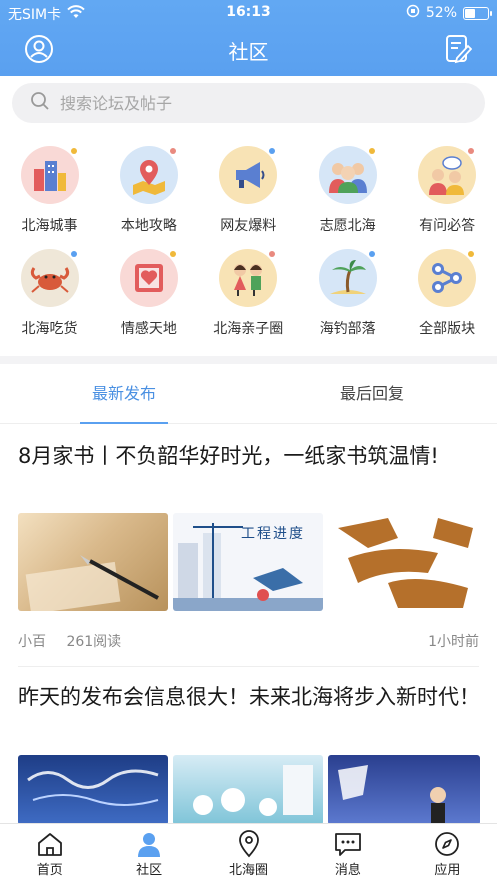 This screenshot has width=497, height=883. I want to click on tabbar-label: 消息, so click(347, 870).